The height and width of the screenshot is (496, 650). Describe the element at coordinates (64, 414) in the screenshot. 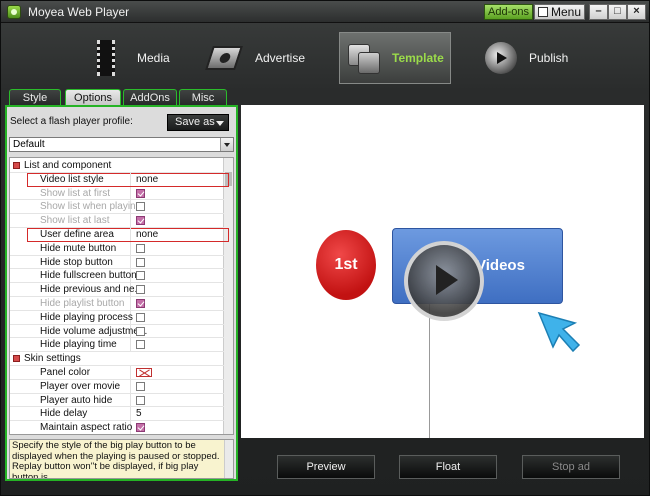

I see `grid-row-label: Hide delay` at that location.